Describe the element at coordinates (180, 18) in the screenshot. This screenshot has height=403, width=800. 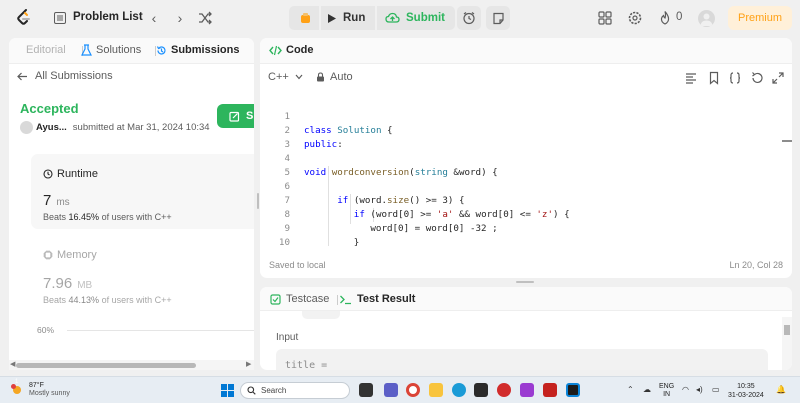
I see `next-problem-icon: ›` at that location.